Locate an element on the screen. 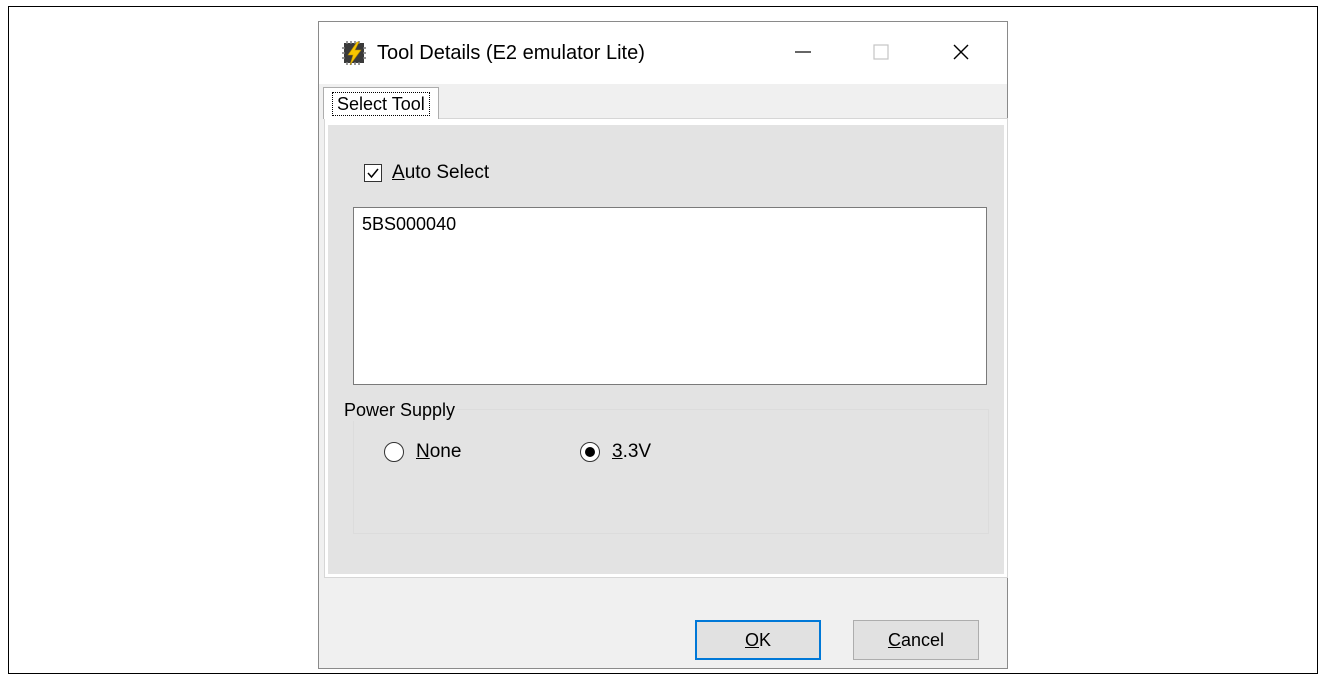 The height and width of the screenshot is (680, 1326). radio-none: None is located at coordinates (422, 452).